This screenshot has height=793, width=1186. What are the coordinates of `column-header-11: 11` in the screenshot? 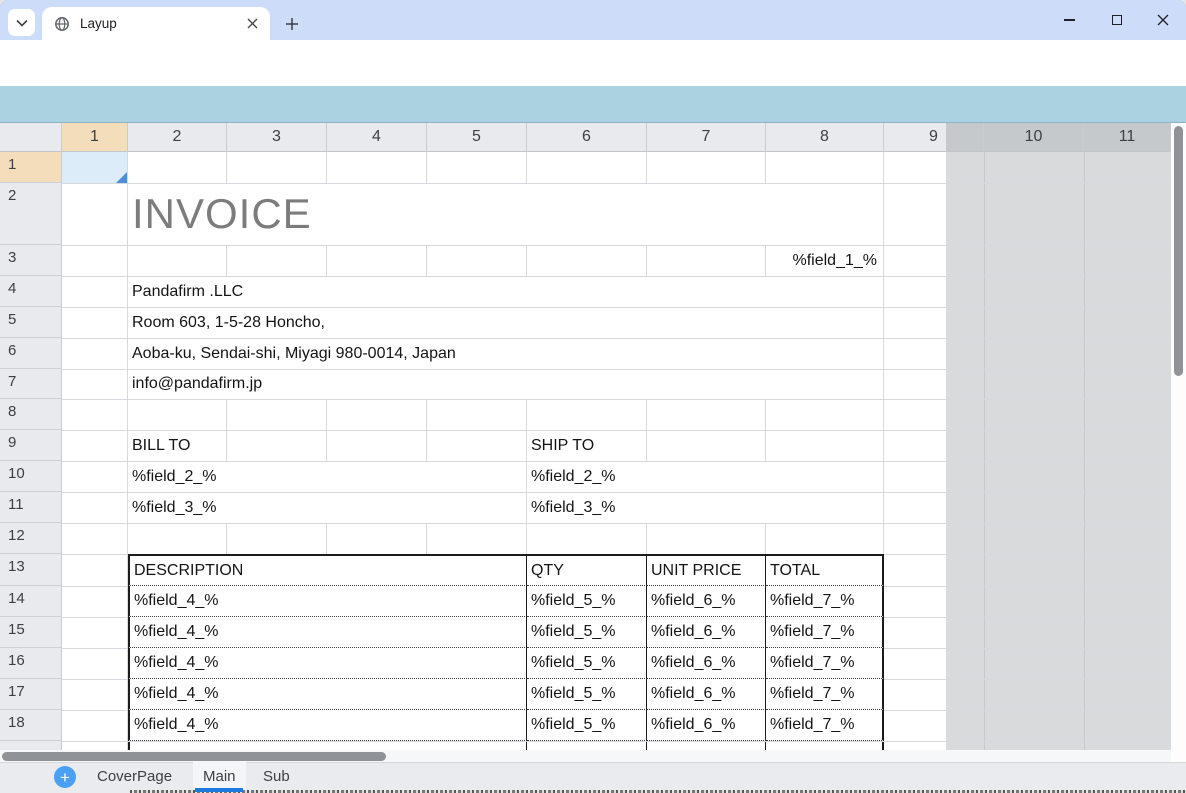 It's located at (1127, 137).